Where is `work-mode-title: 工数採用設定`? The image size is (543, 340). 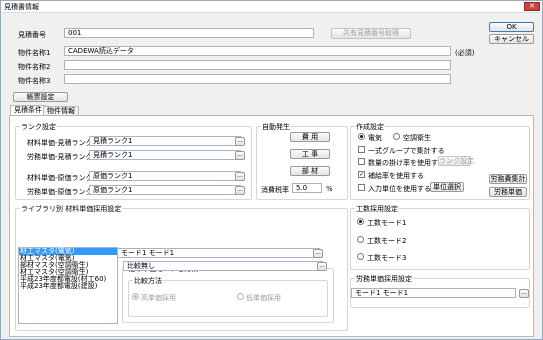
work-mode-title: 工数採用設定 is located at coordinates (377, 209).